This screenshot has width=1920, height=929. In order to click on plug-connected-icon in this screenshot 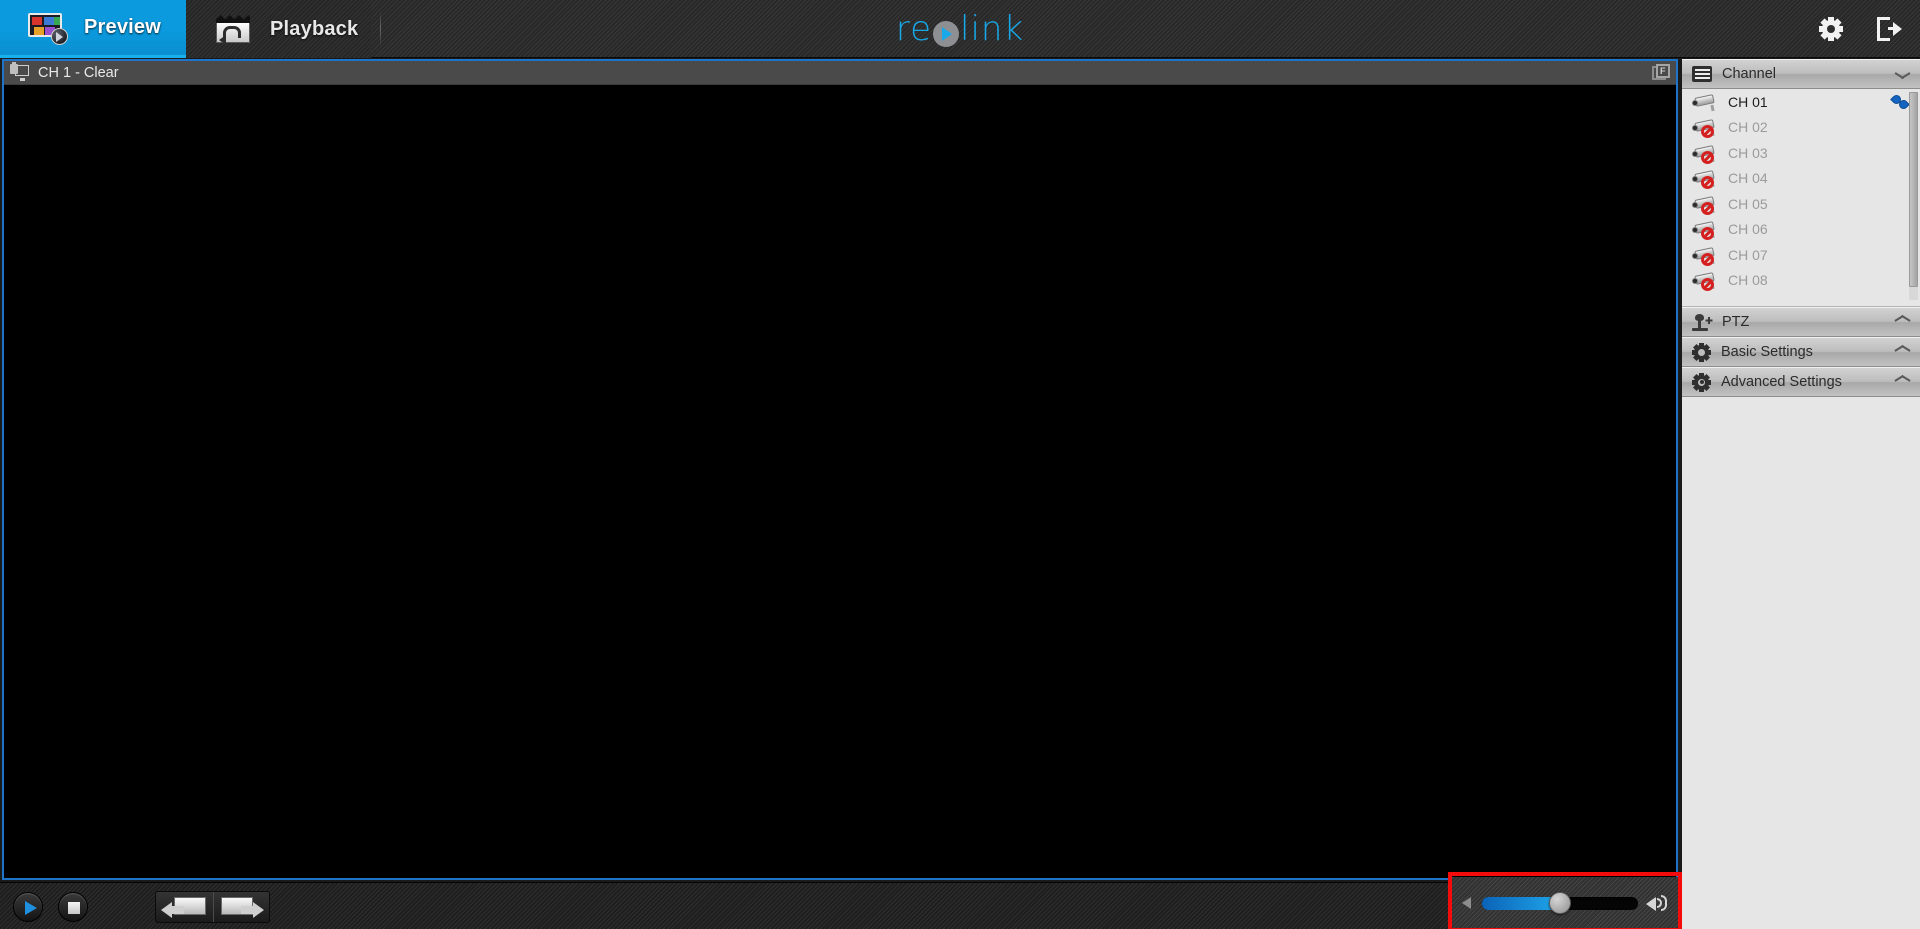, I will do `click(1900, 101)`.